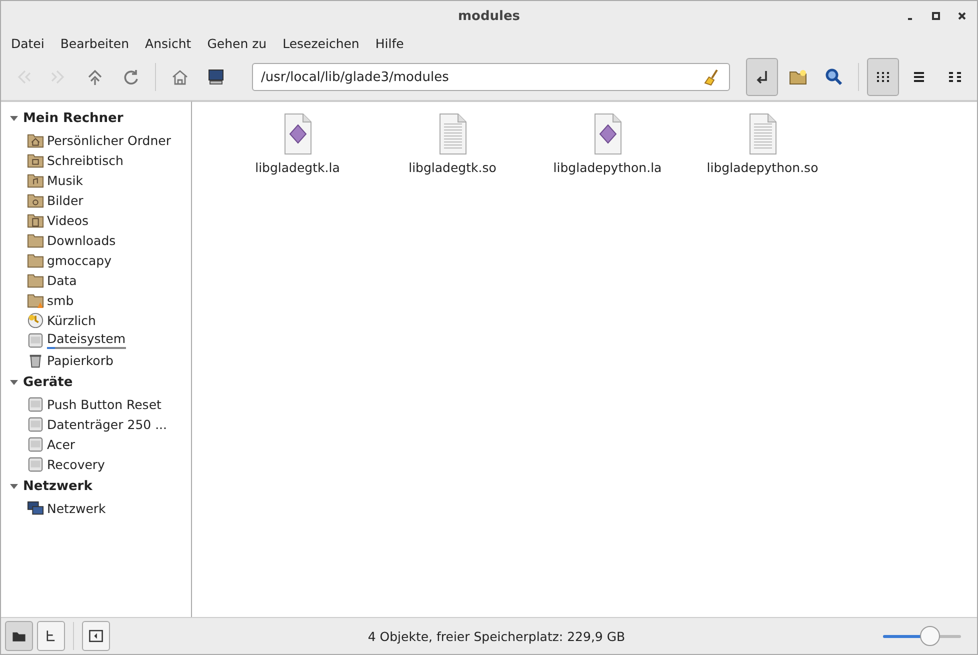 This screenshot has width=978, height=655. I want to click on tree-pane-button, so click(51, 636).